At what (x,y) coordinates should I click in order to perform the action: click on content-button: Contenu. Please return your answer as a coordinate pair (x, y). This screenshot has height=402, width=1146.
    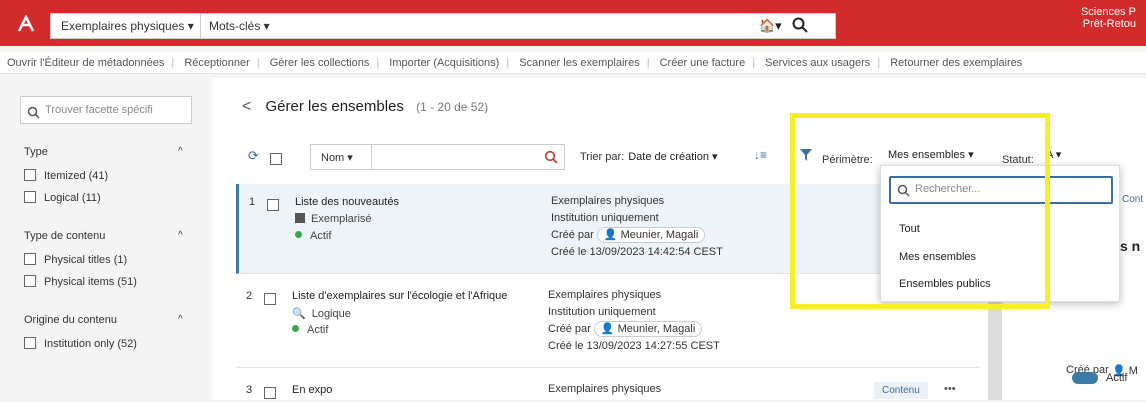
    Looking at the image, I should click on (901, 390).